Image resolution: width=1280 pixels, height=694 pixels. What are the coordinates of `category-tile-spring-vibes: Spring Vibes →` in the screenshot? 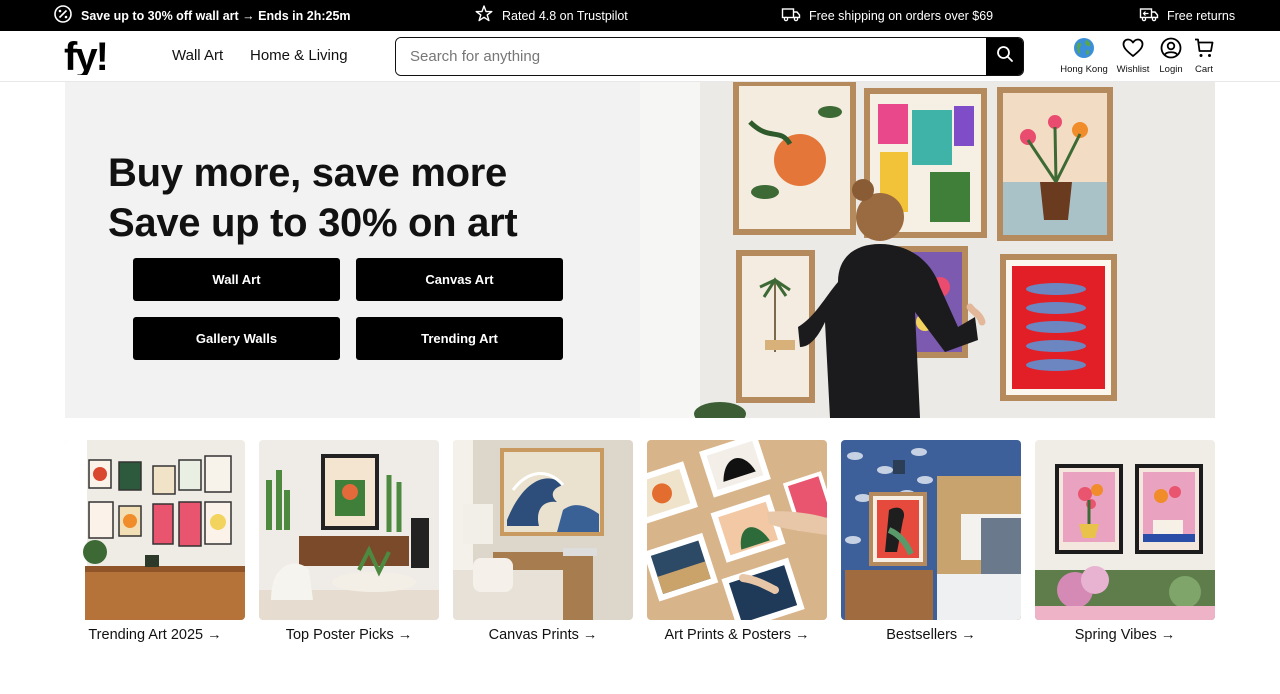 It's located at (1125, 541).